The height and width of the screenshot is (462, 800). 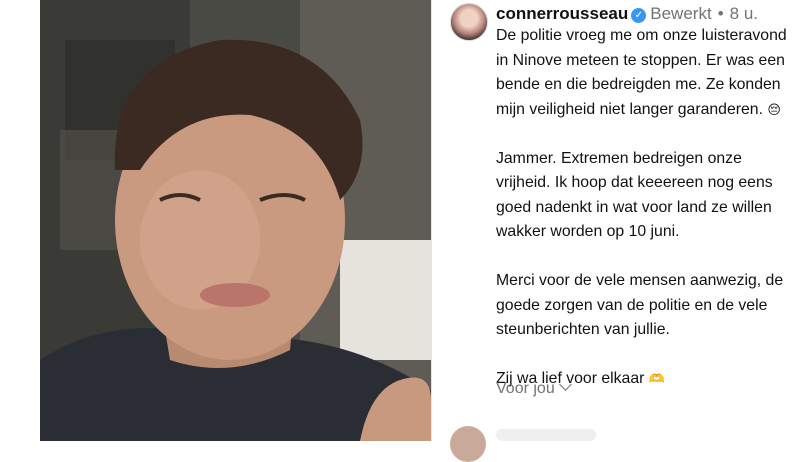 What do you see at coordinates (639, 15) in the screenshot?
I see `verified-badge-icon: ✓` at bounding box center [639, 15].